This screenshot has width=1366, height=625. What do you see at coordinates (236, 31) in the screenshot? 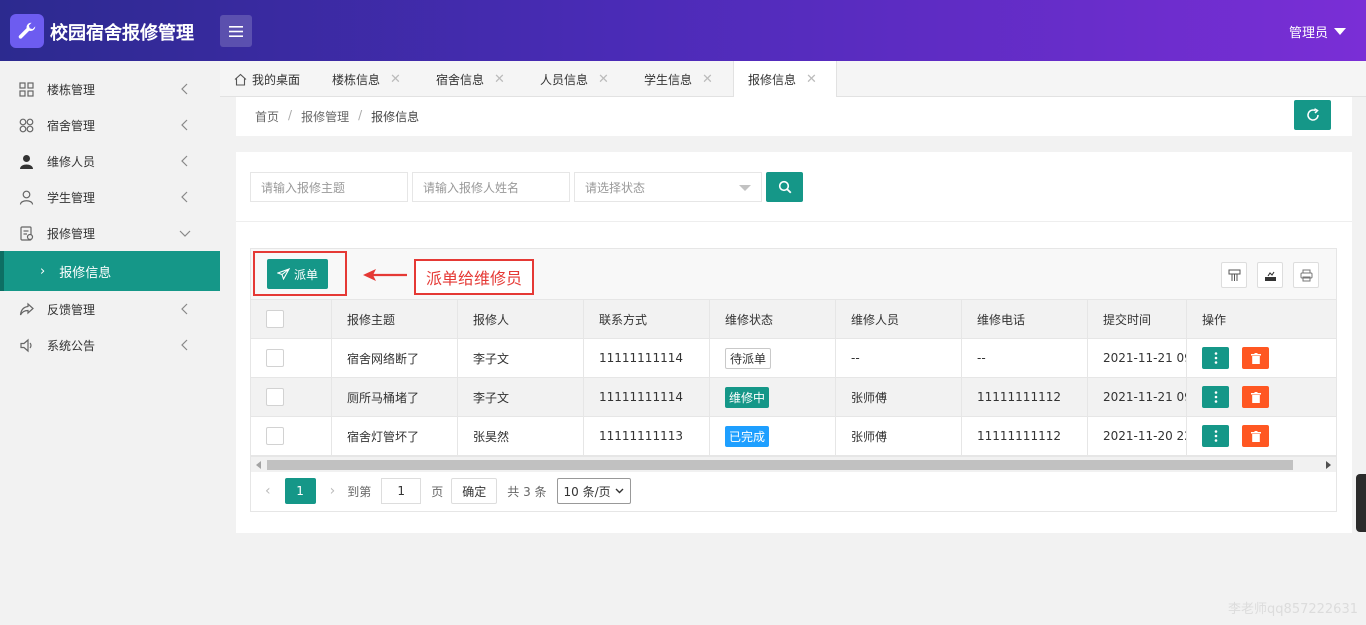
I see `menu-toggle-button` at bounding box center [236, 31].